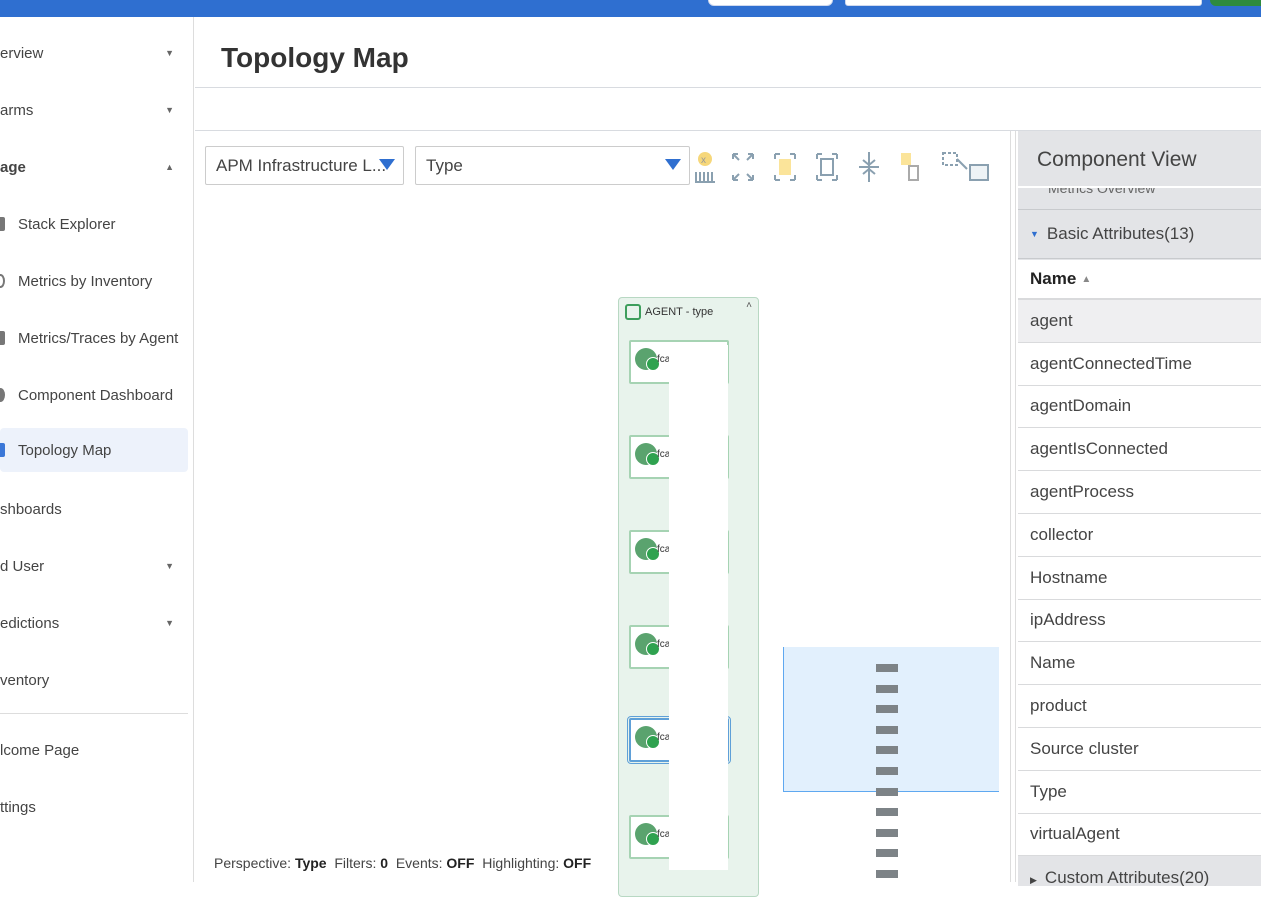 The width and height of the screenshot is (1261, 897). I want to click on table-row: agentDomain, so click(1139, 407).